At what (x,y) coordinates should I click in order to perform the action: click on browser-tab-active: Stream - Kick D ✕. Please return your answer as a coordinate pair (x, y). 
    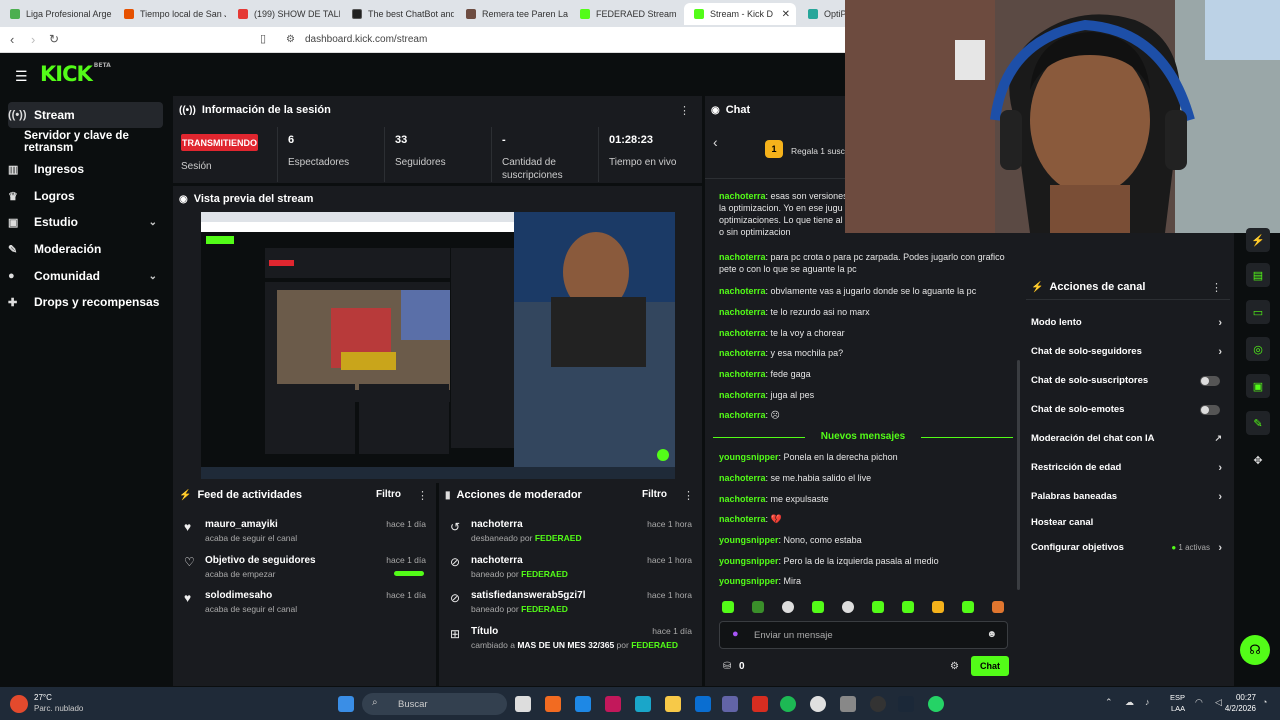
    Looking at the image, I should click on (740, 14).